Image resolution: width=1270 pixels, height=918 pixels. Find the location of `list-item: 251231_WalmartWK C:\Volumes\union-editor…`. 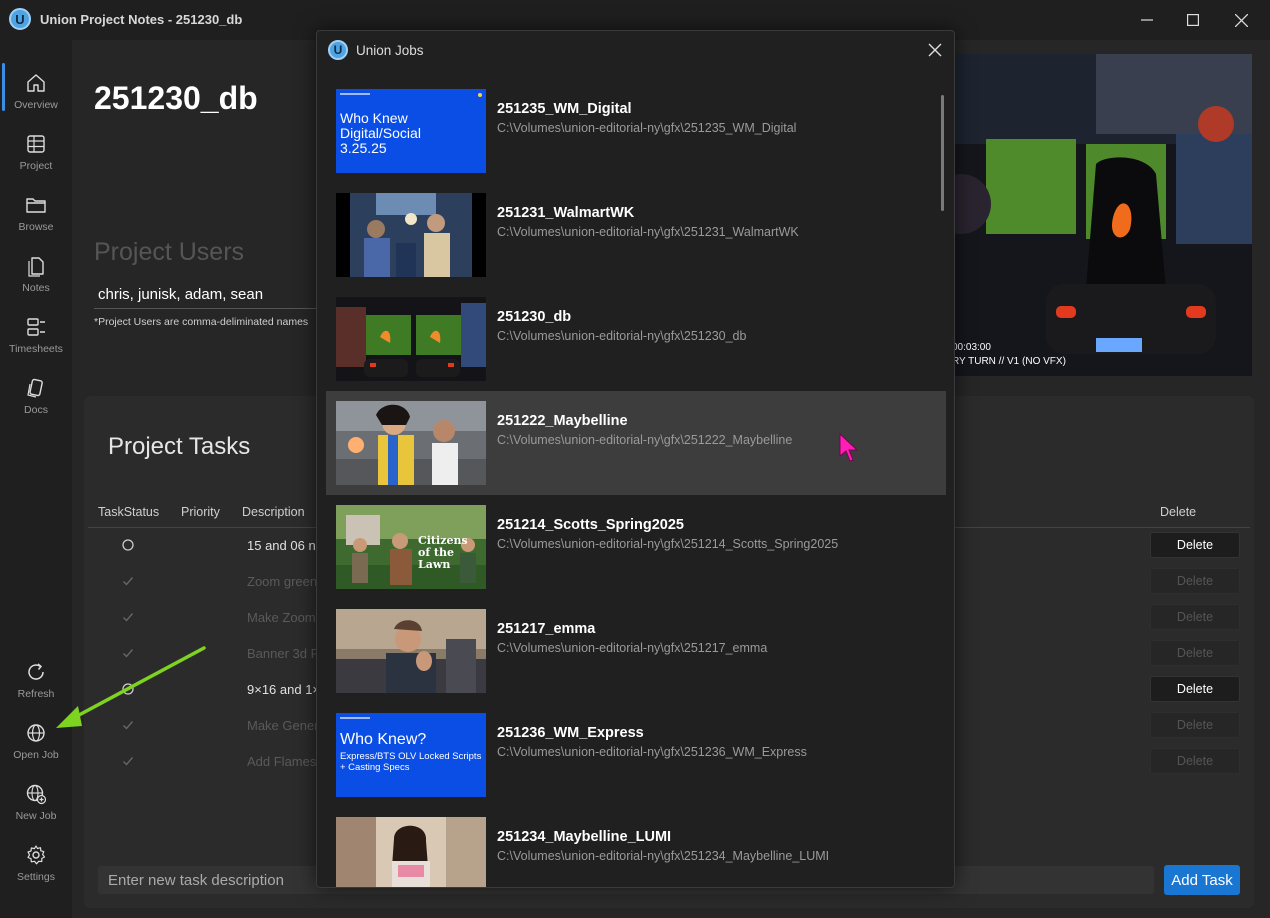

list-item: 251231_WalmartWK C:\Volumes\union-editor… is located at coordinates (636, 235).